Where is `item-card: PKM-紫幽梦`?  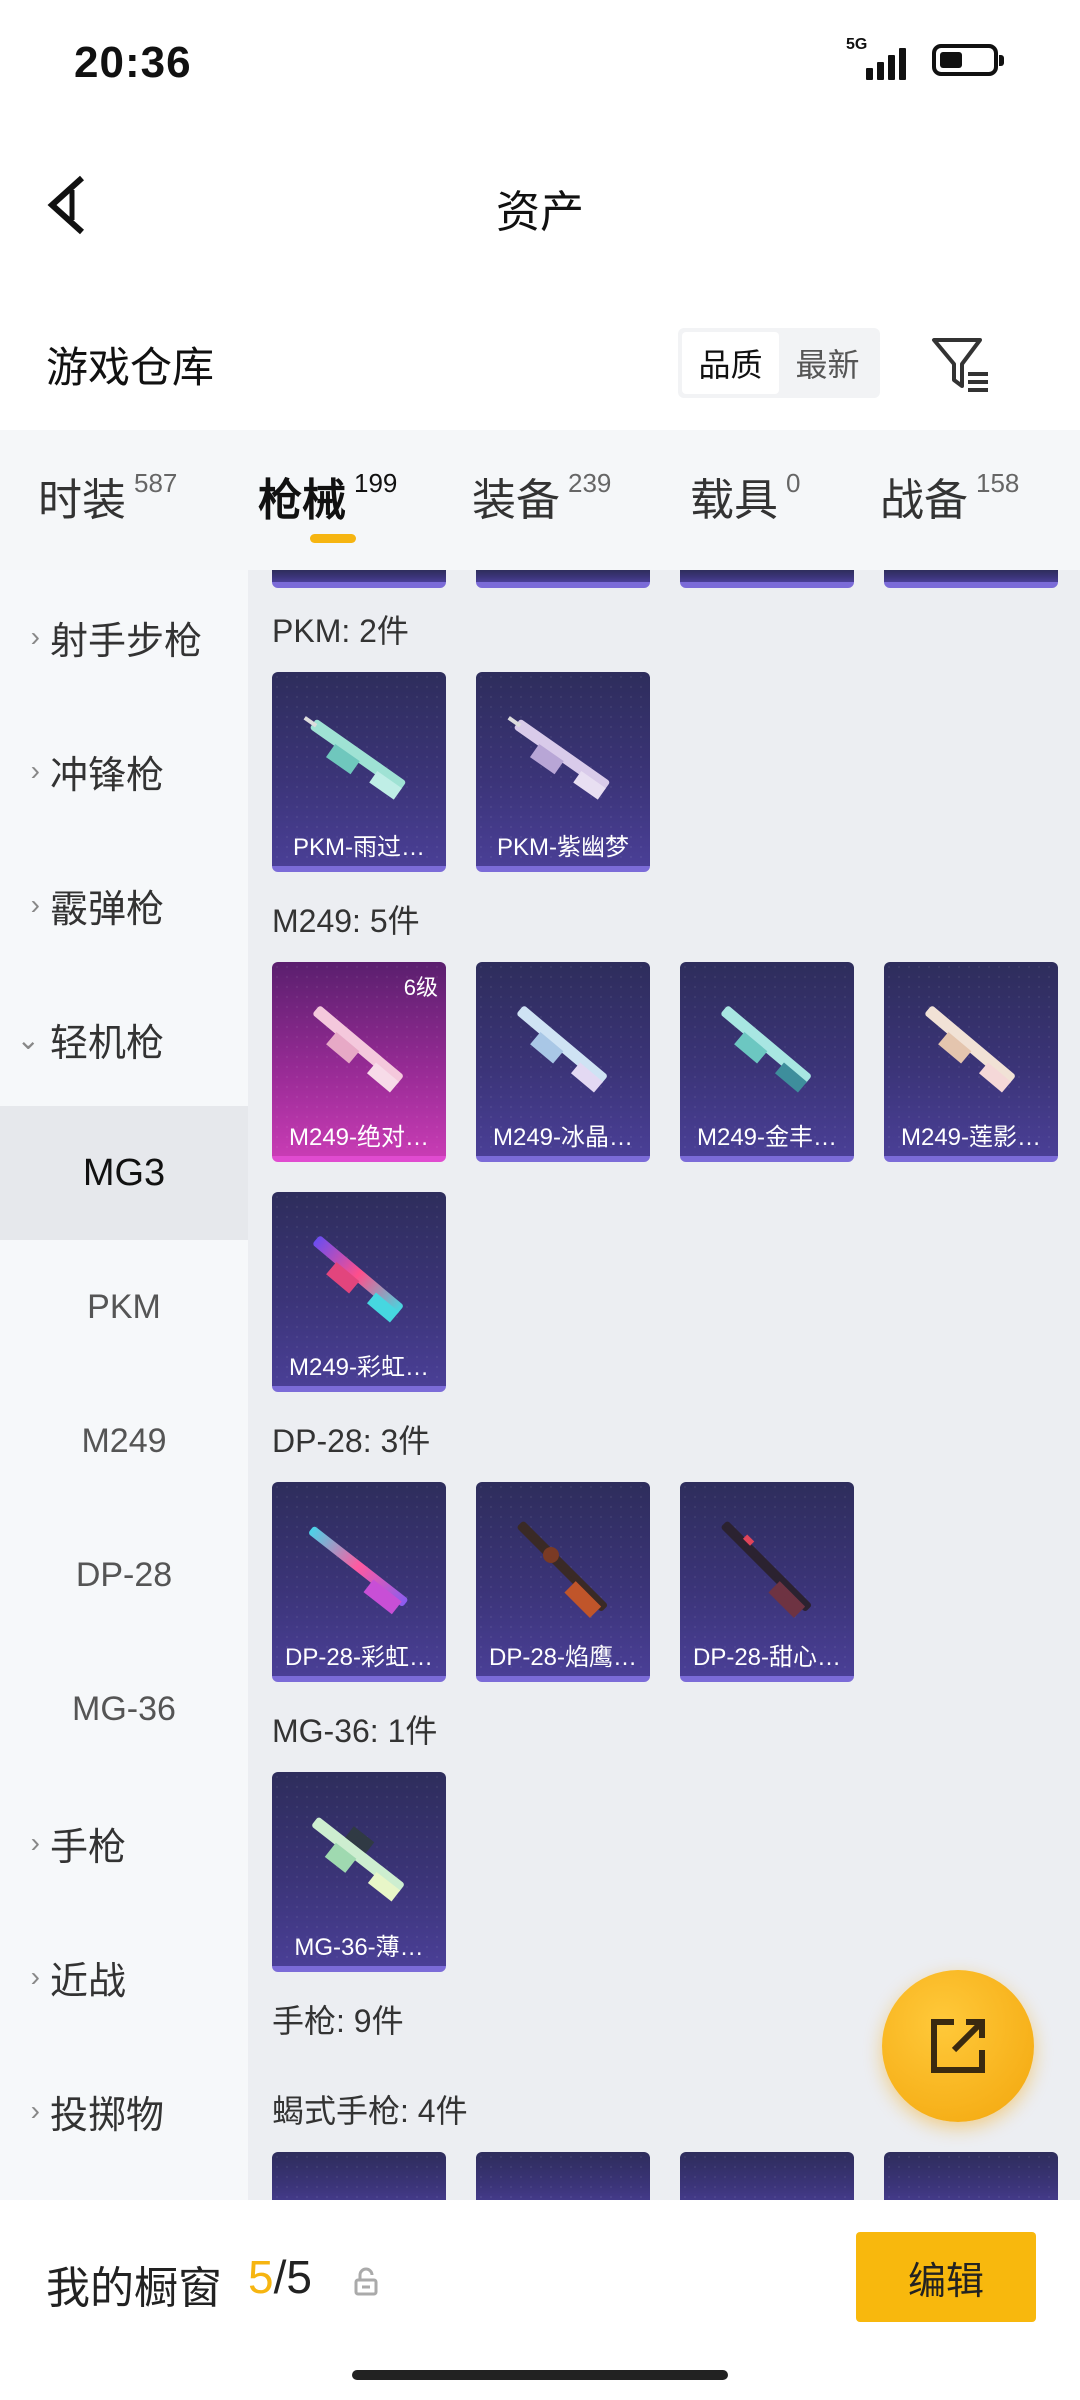
item-card: PKM-紫幽梦 is located at coordinates (563, 772).